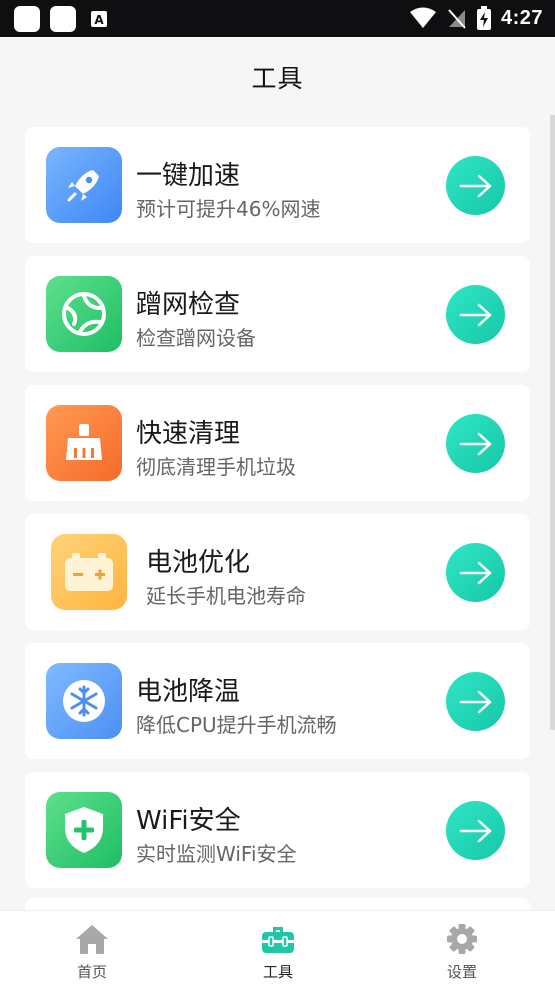  Describe the element at coordinates (196, 338) in the screenshot. I see `tool-subtitle: 检查蹭网设备` at that location.